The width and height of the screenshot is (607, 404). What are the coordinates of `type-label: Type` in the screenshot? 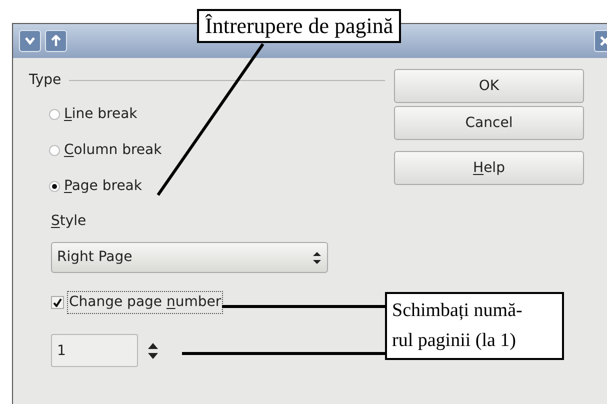 It's located at (45, 80).